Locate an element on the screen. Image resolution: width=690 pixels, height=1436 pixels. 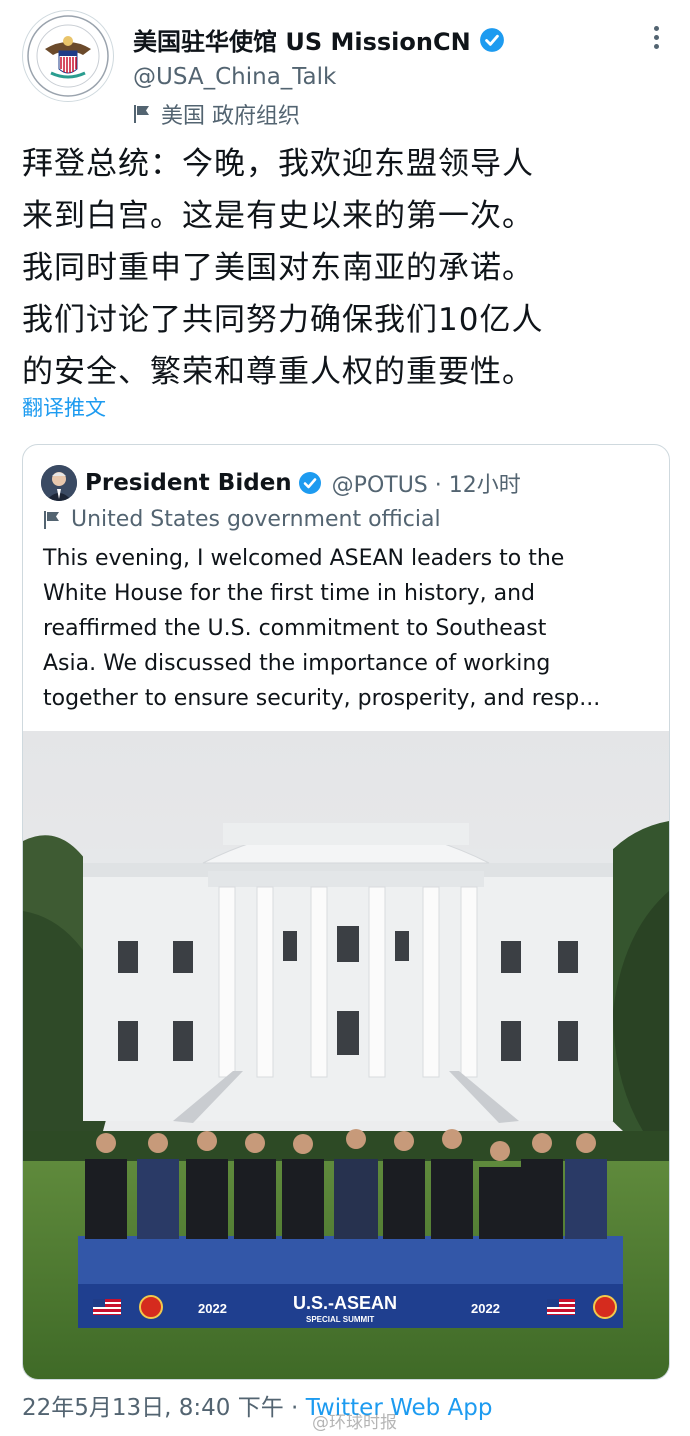
government-label-text: 美国 政府组织 is located at coordinates (230, 116).